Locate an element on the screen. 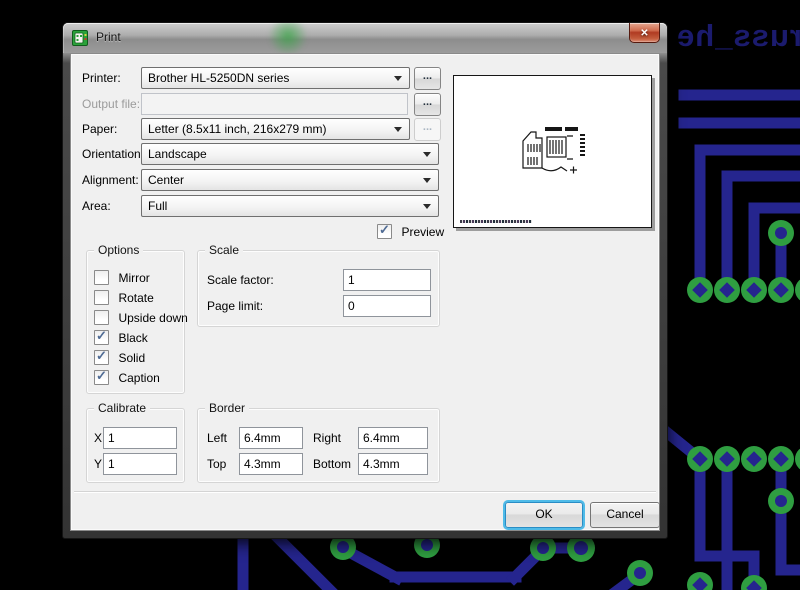  page-limit-input is located at coordinates (387, 306).